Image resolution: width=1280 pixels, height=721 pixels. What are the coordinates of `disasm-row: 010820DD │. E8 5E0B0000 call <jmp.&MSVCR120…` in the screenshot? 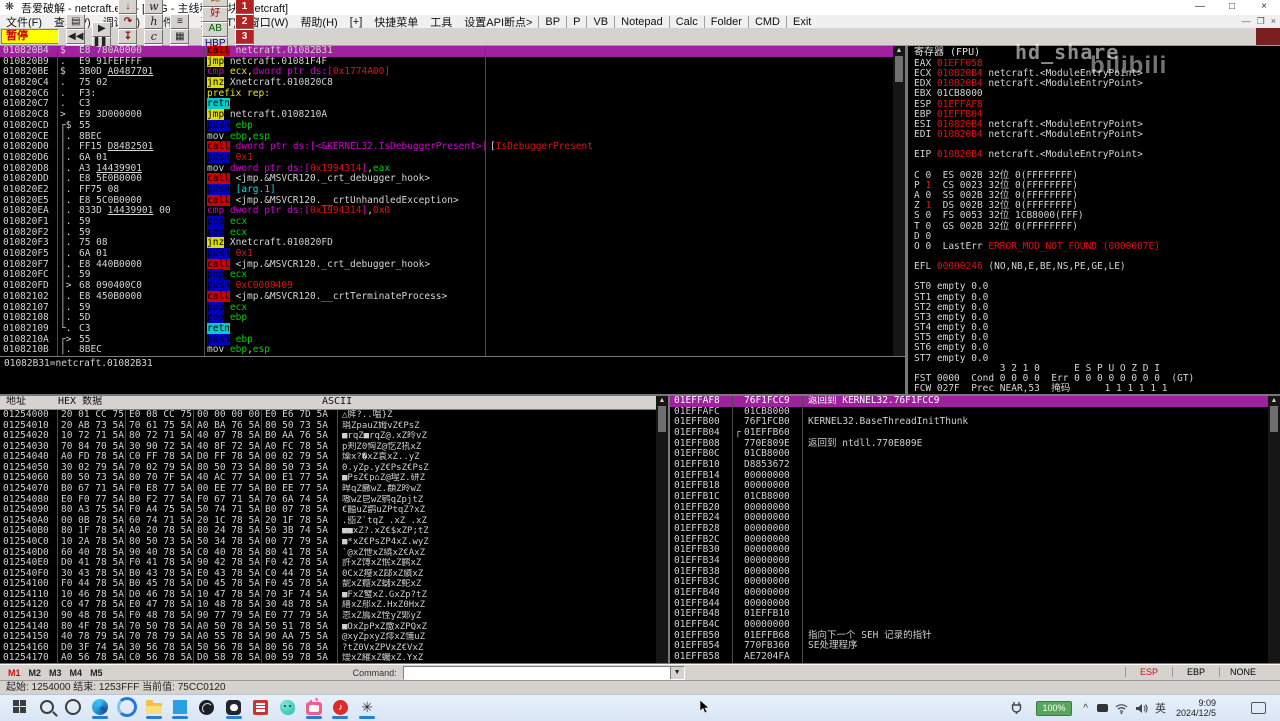 It's located at (446, 179).